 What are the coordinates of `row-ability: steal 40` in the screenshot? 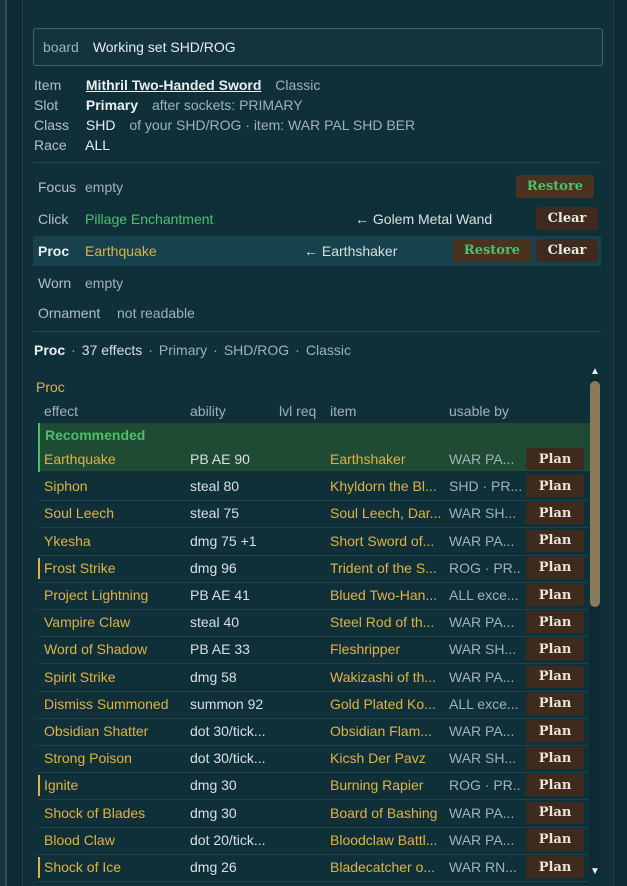 It's located at (215, 622).